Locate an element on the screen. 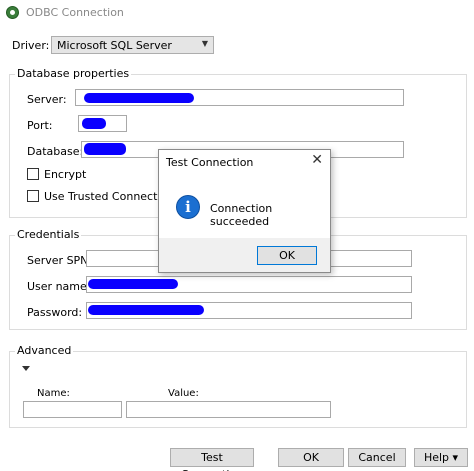 The width and height of the screenshot is (474, 471). port-label: Port: is located at coordinates (40, 125).